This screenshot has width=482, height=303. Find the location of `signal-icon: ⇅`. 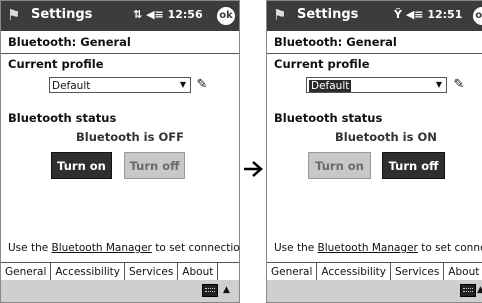

signal-icon: ⇅ is located at coordinates (138, 14).